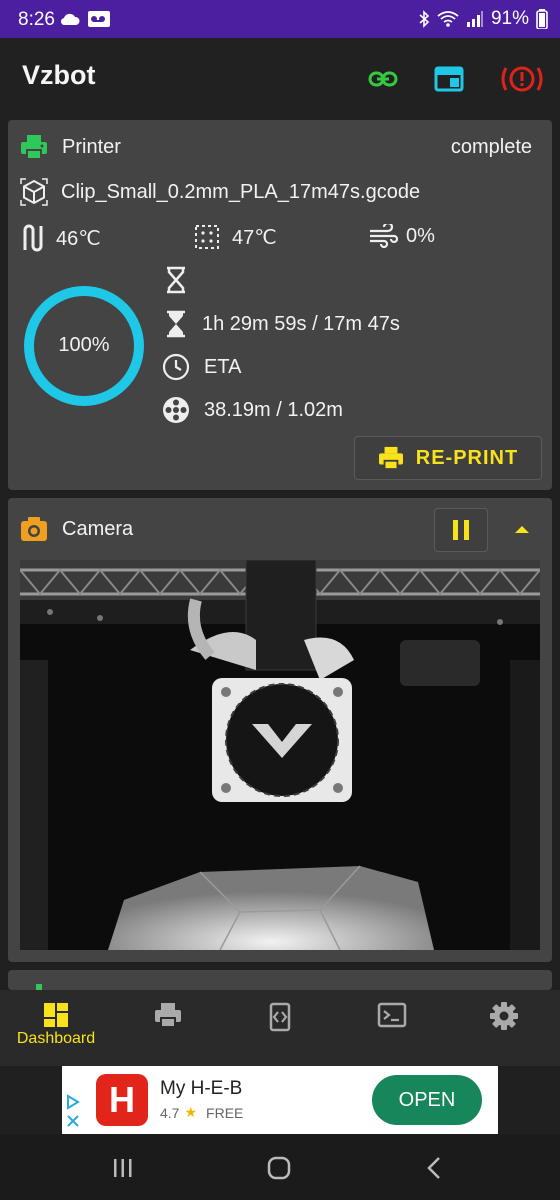  I want to click on file-row: Clip_Small_0.2mm_PLA_17m47s.gcode, so click(220, 192).